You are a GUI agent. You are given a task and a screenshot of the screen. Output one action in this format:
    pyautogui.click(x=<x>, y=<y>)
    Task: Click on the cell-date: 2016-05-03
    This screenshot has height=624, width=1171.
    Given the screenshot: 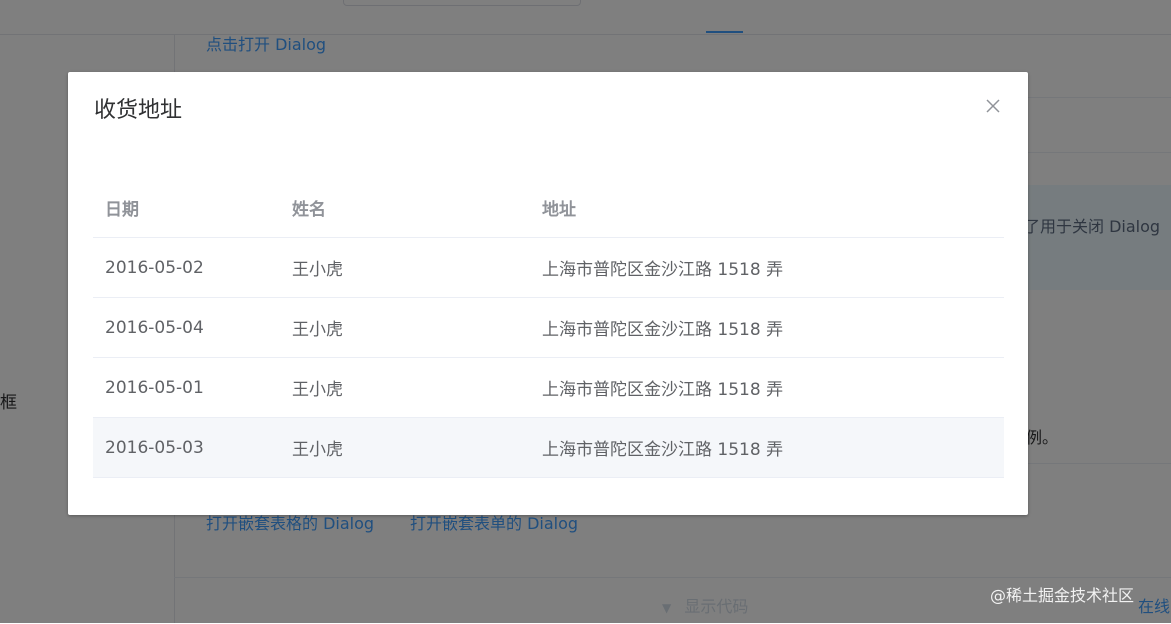 What is the action you would take?
    pyautogui.click(x=186, y=447)
    